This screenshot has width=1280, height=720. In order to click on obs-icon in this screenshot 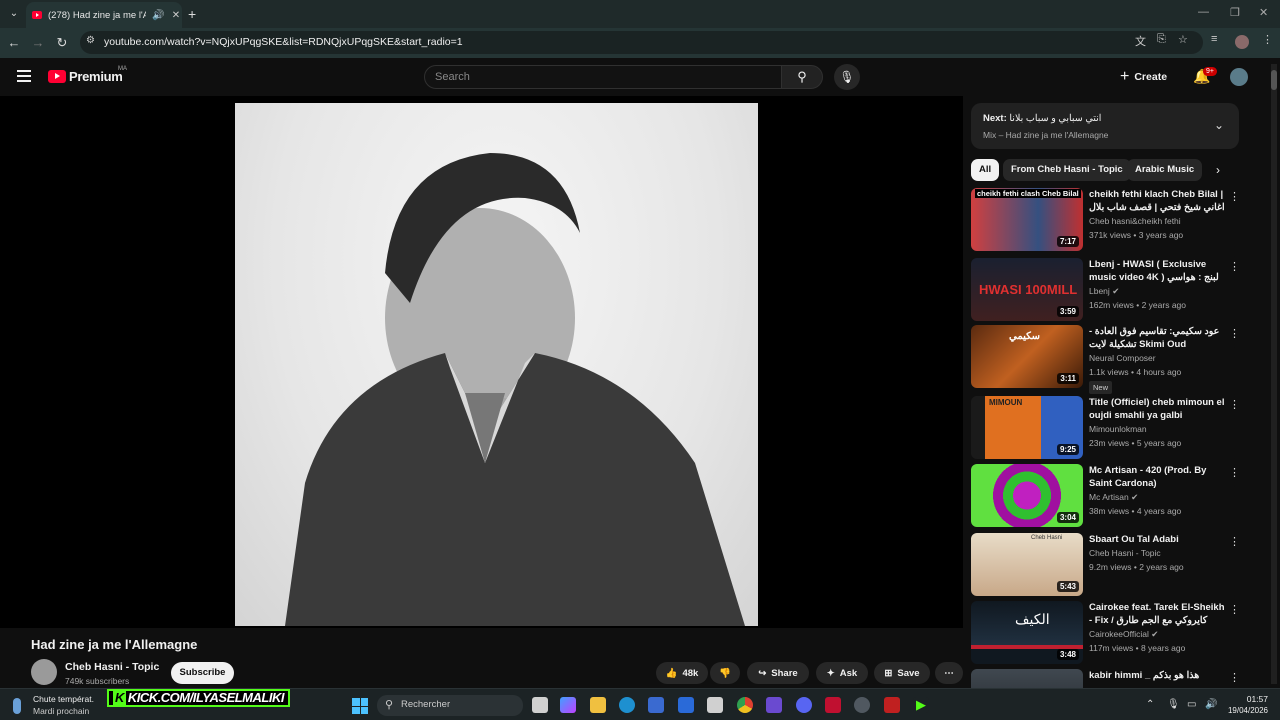, I will do `click(862, 705)`.